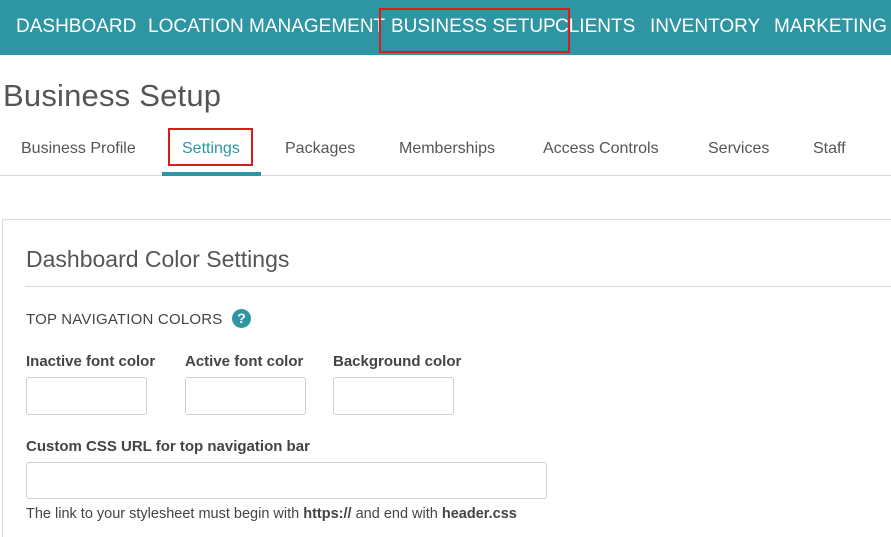 This screenshot has height=537, width=891. Describe the element at coordinates (78, 149) in the screenshot. I see `tab-business-profile: Business Profile` at that location.